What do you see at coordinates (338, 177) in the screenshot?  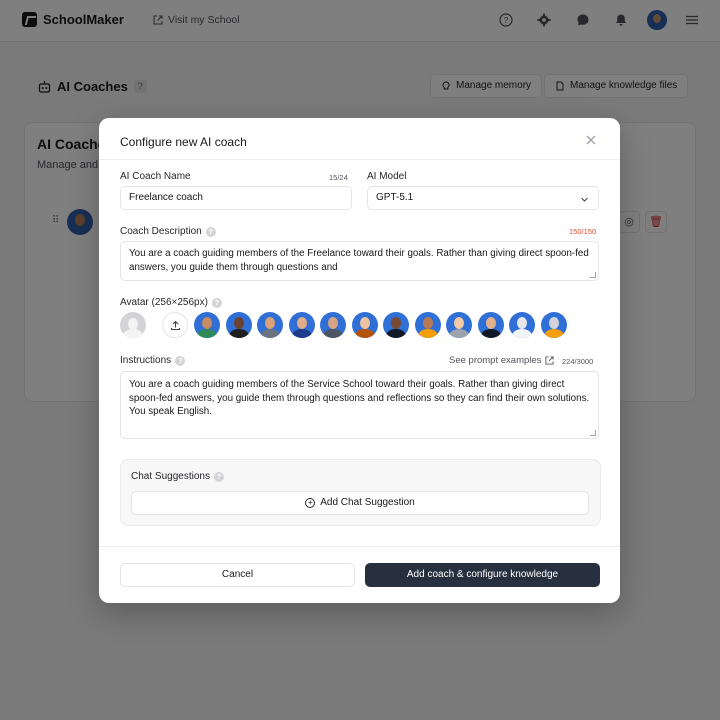 I see `coach-name-counter: 15/24` at bounding box center [338, 177].